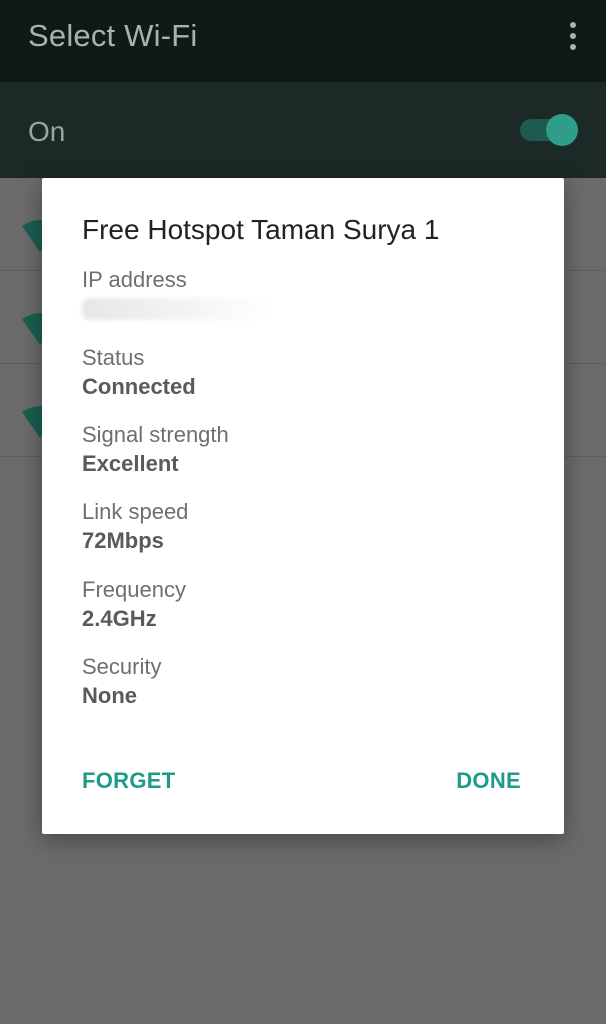 The height and width of the screenshot is (1024, 606). What do you see at coordinates (135, 511) in the screenshot?
I see `field-label: Link speed` at bounding box center [135, 511].